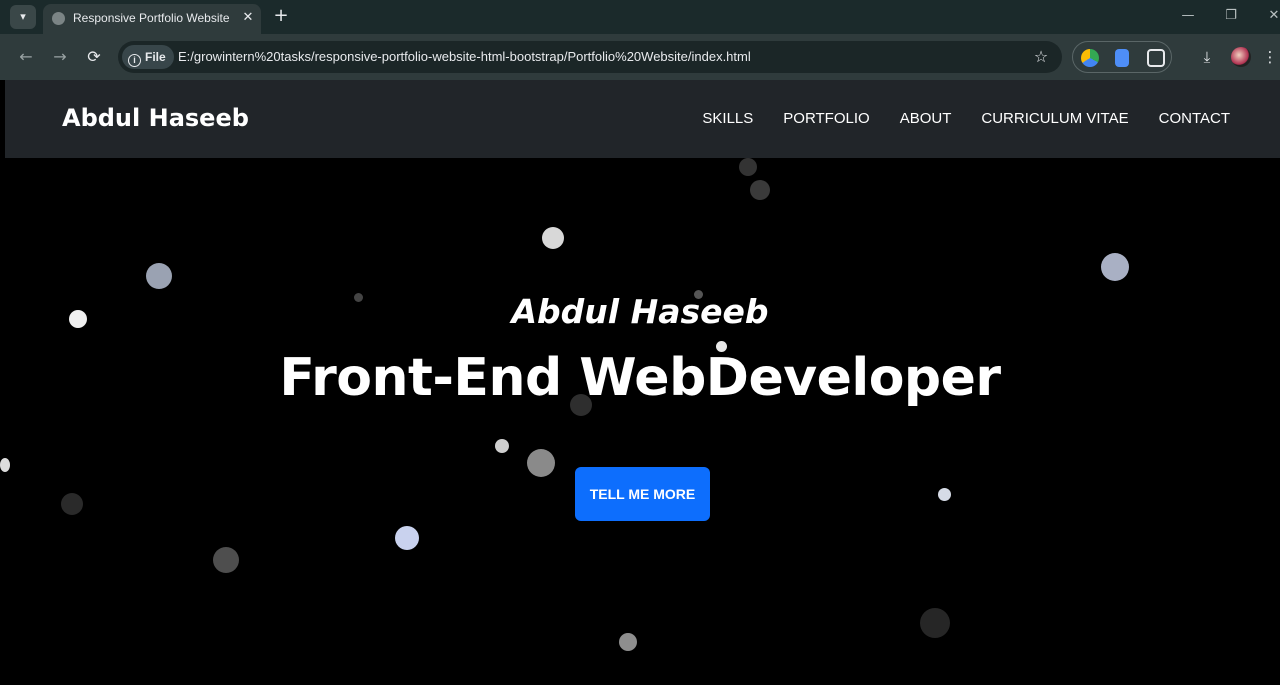 Image resolution: width=1280 pixels, height=685 pixels. I want to click on browser-tab: Responsive Portfolio Website | C ✕, so click(152, 19).